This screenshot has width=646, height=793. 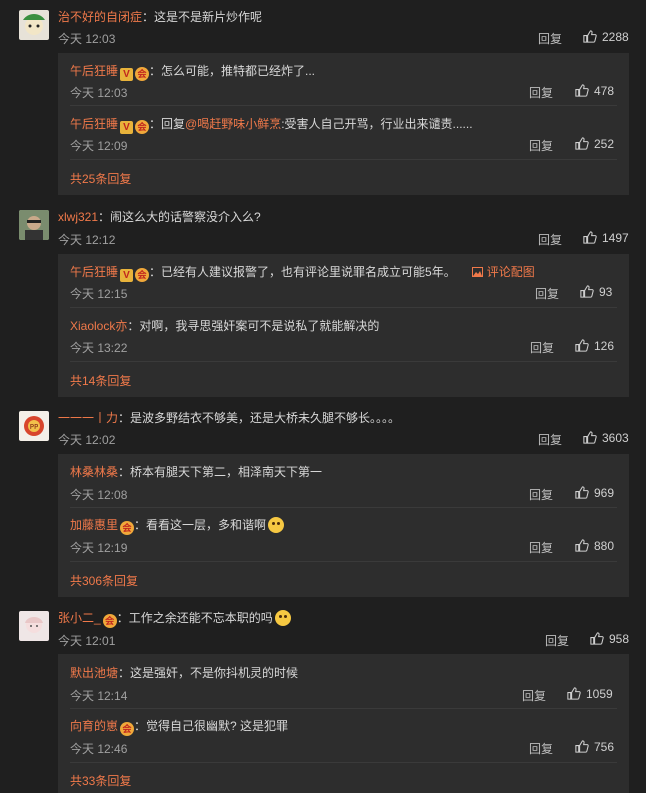 What do you see at coordinates (595, 291) in the screenshot?
I see `like-button: 93` at bounding box center [595, 291].